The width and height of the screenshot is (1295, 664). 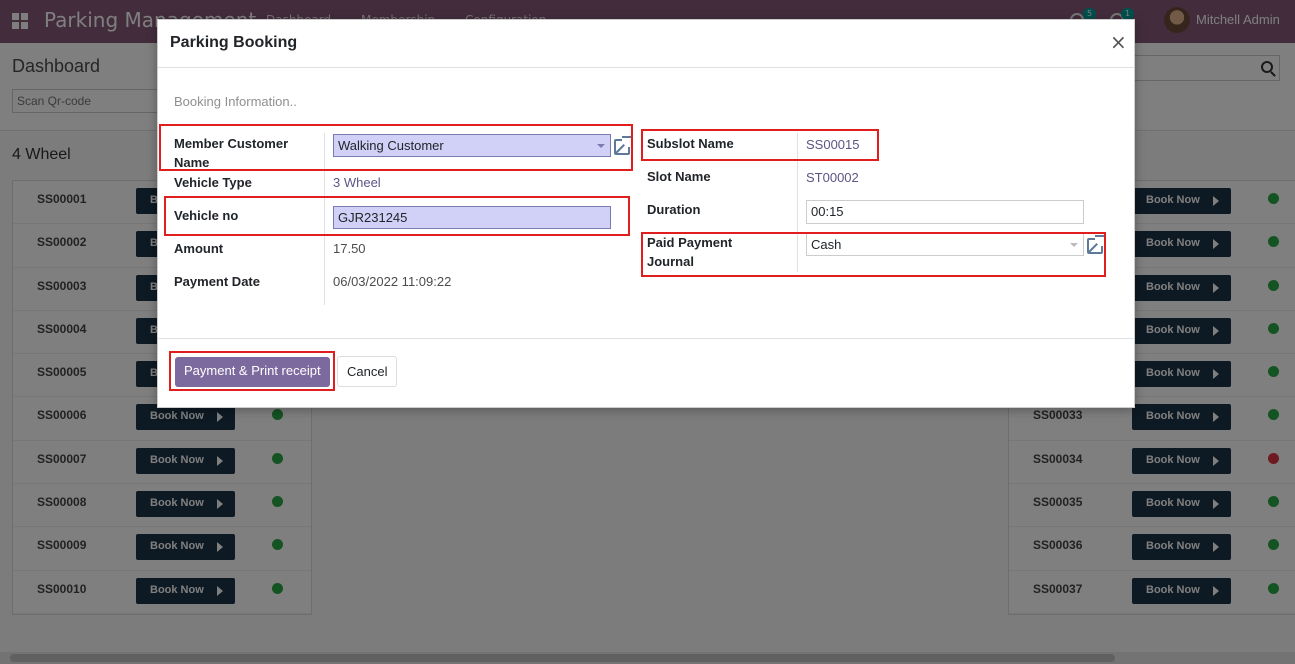 What do you see at coordinates (679, 176) in the screenshot?
I see `slot-name-label: Slot Name` at bounding box center [679, 176].